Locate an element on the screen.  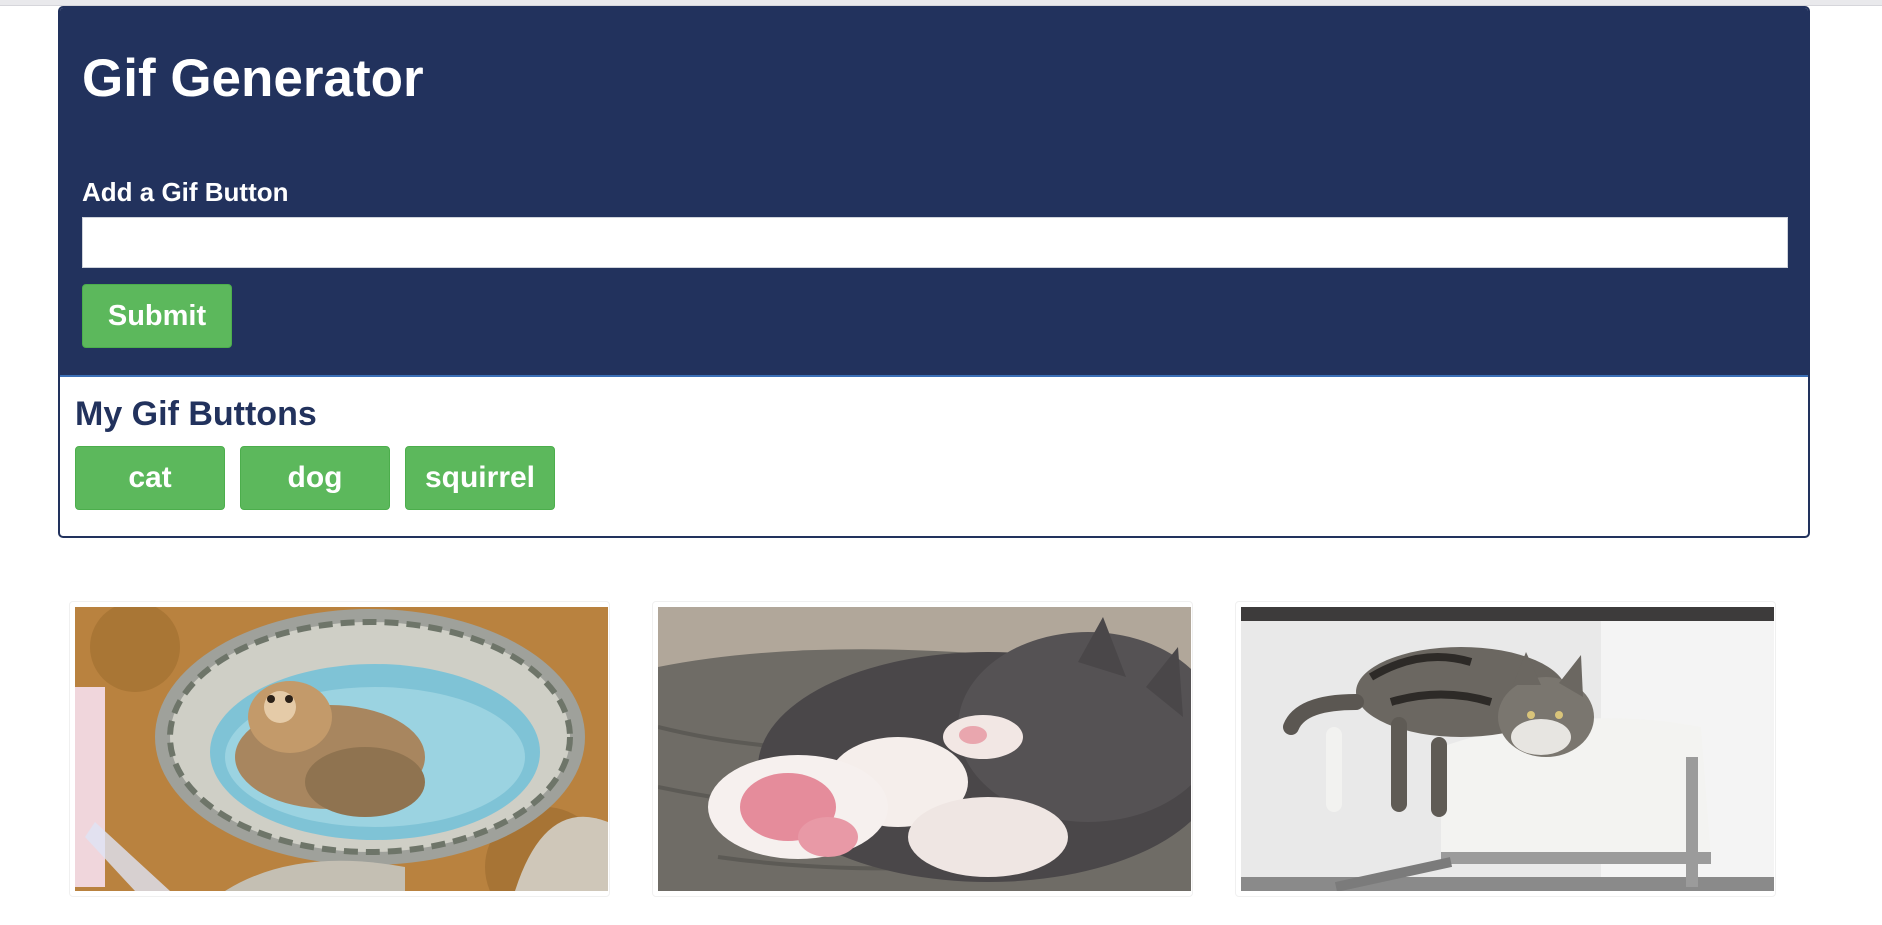
gif-button-squirrel: squirrel is located at coordinates (480, 478).